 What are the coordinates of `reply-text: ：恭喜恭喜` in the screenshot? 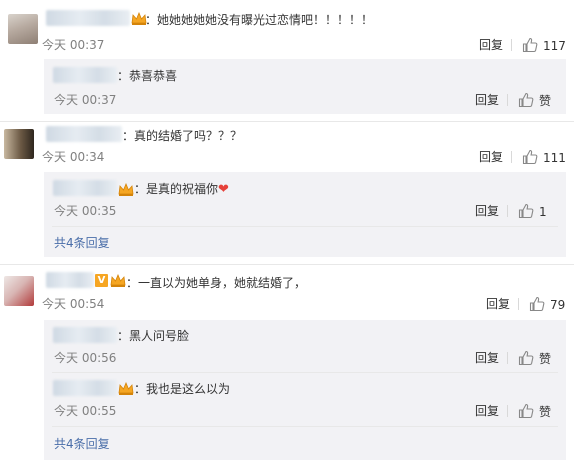 It's located at (147, 76).